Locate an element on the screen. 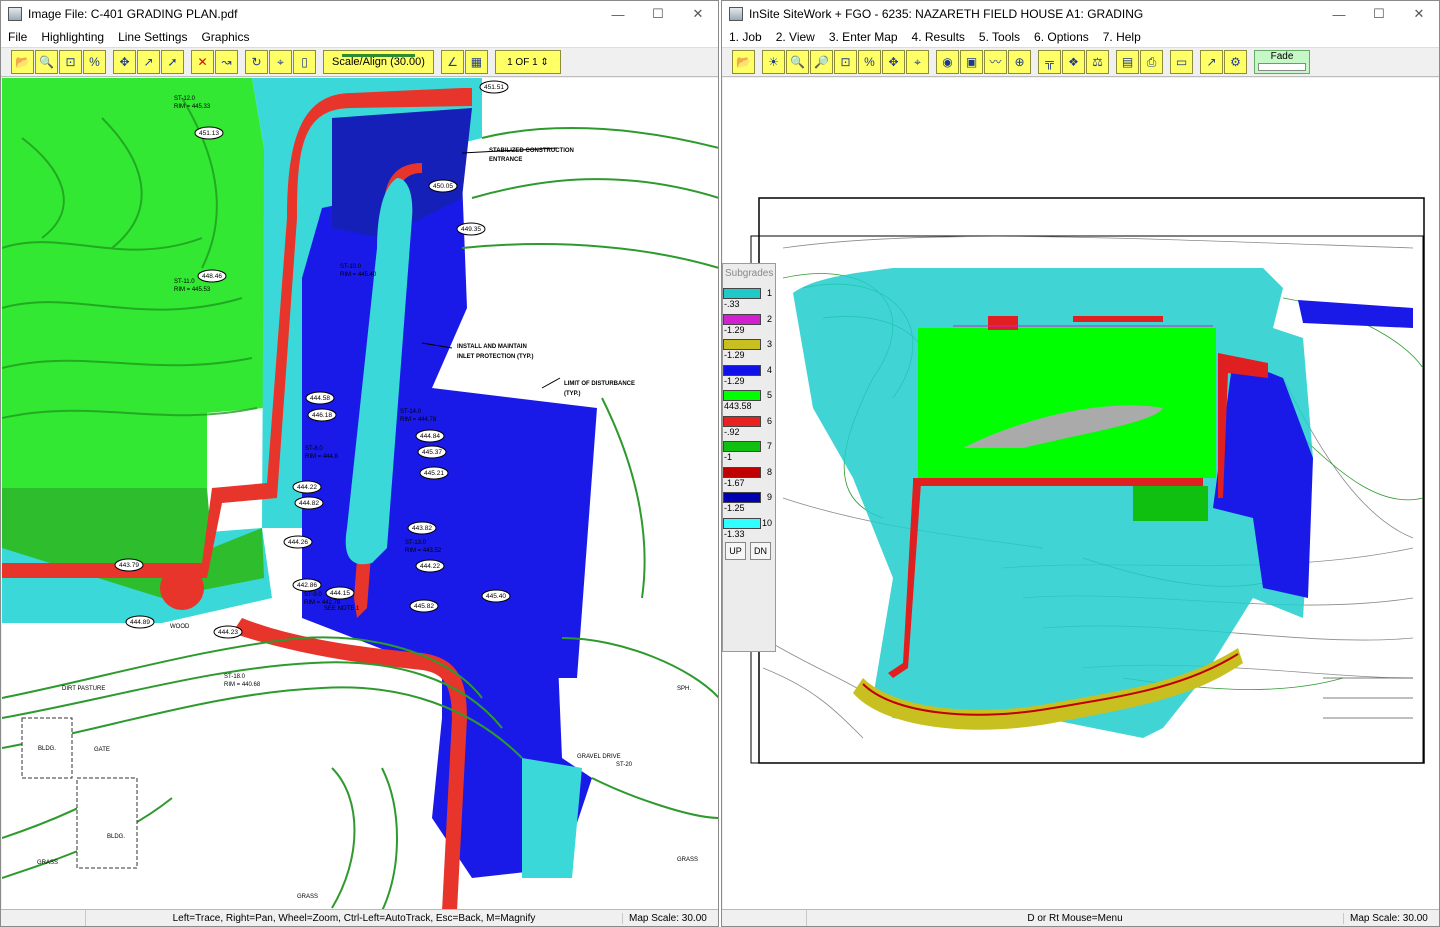 This screenshot has height=927, width=1440. svg-text: ST-11.0 is located at coordinates (184, 282).